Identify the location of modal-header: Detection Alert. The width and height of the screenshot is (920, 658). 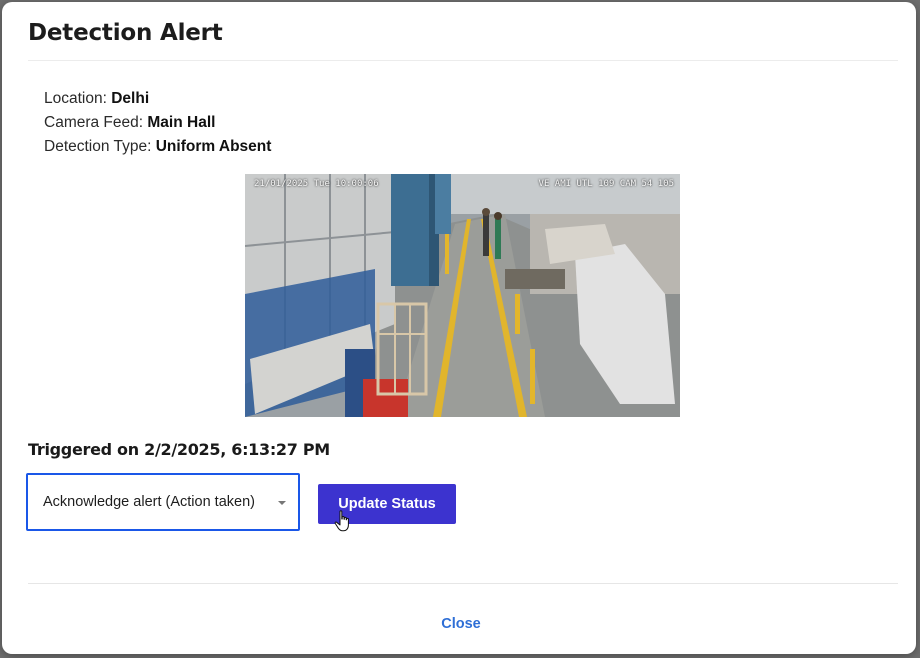
(463, 40).